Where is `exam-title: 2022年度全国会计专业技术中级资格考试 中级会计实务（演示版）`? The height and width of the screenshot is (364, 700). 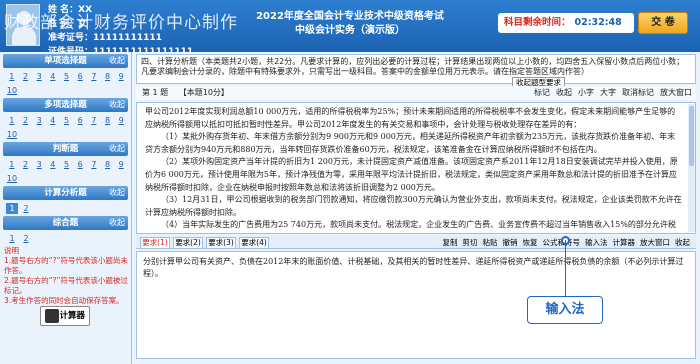 exam-title: 2022年度全国会计专业技术中级资格考试 中级会计实务（演示版） is located at coordinates (350, 23).